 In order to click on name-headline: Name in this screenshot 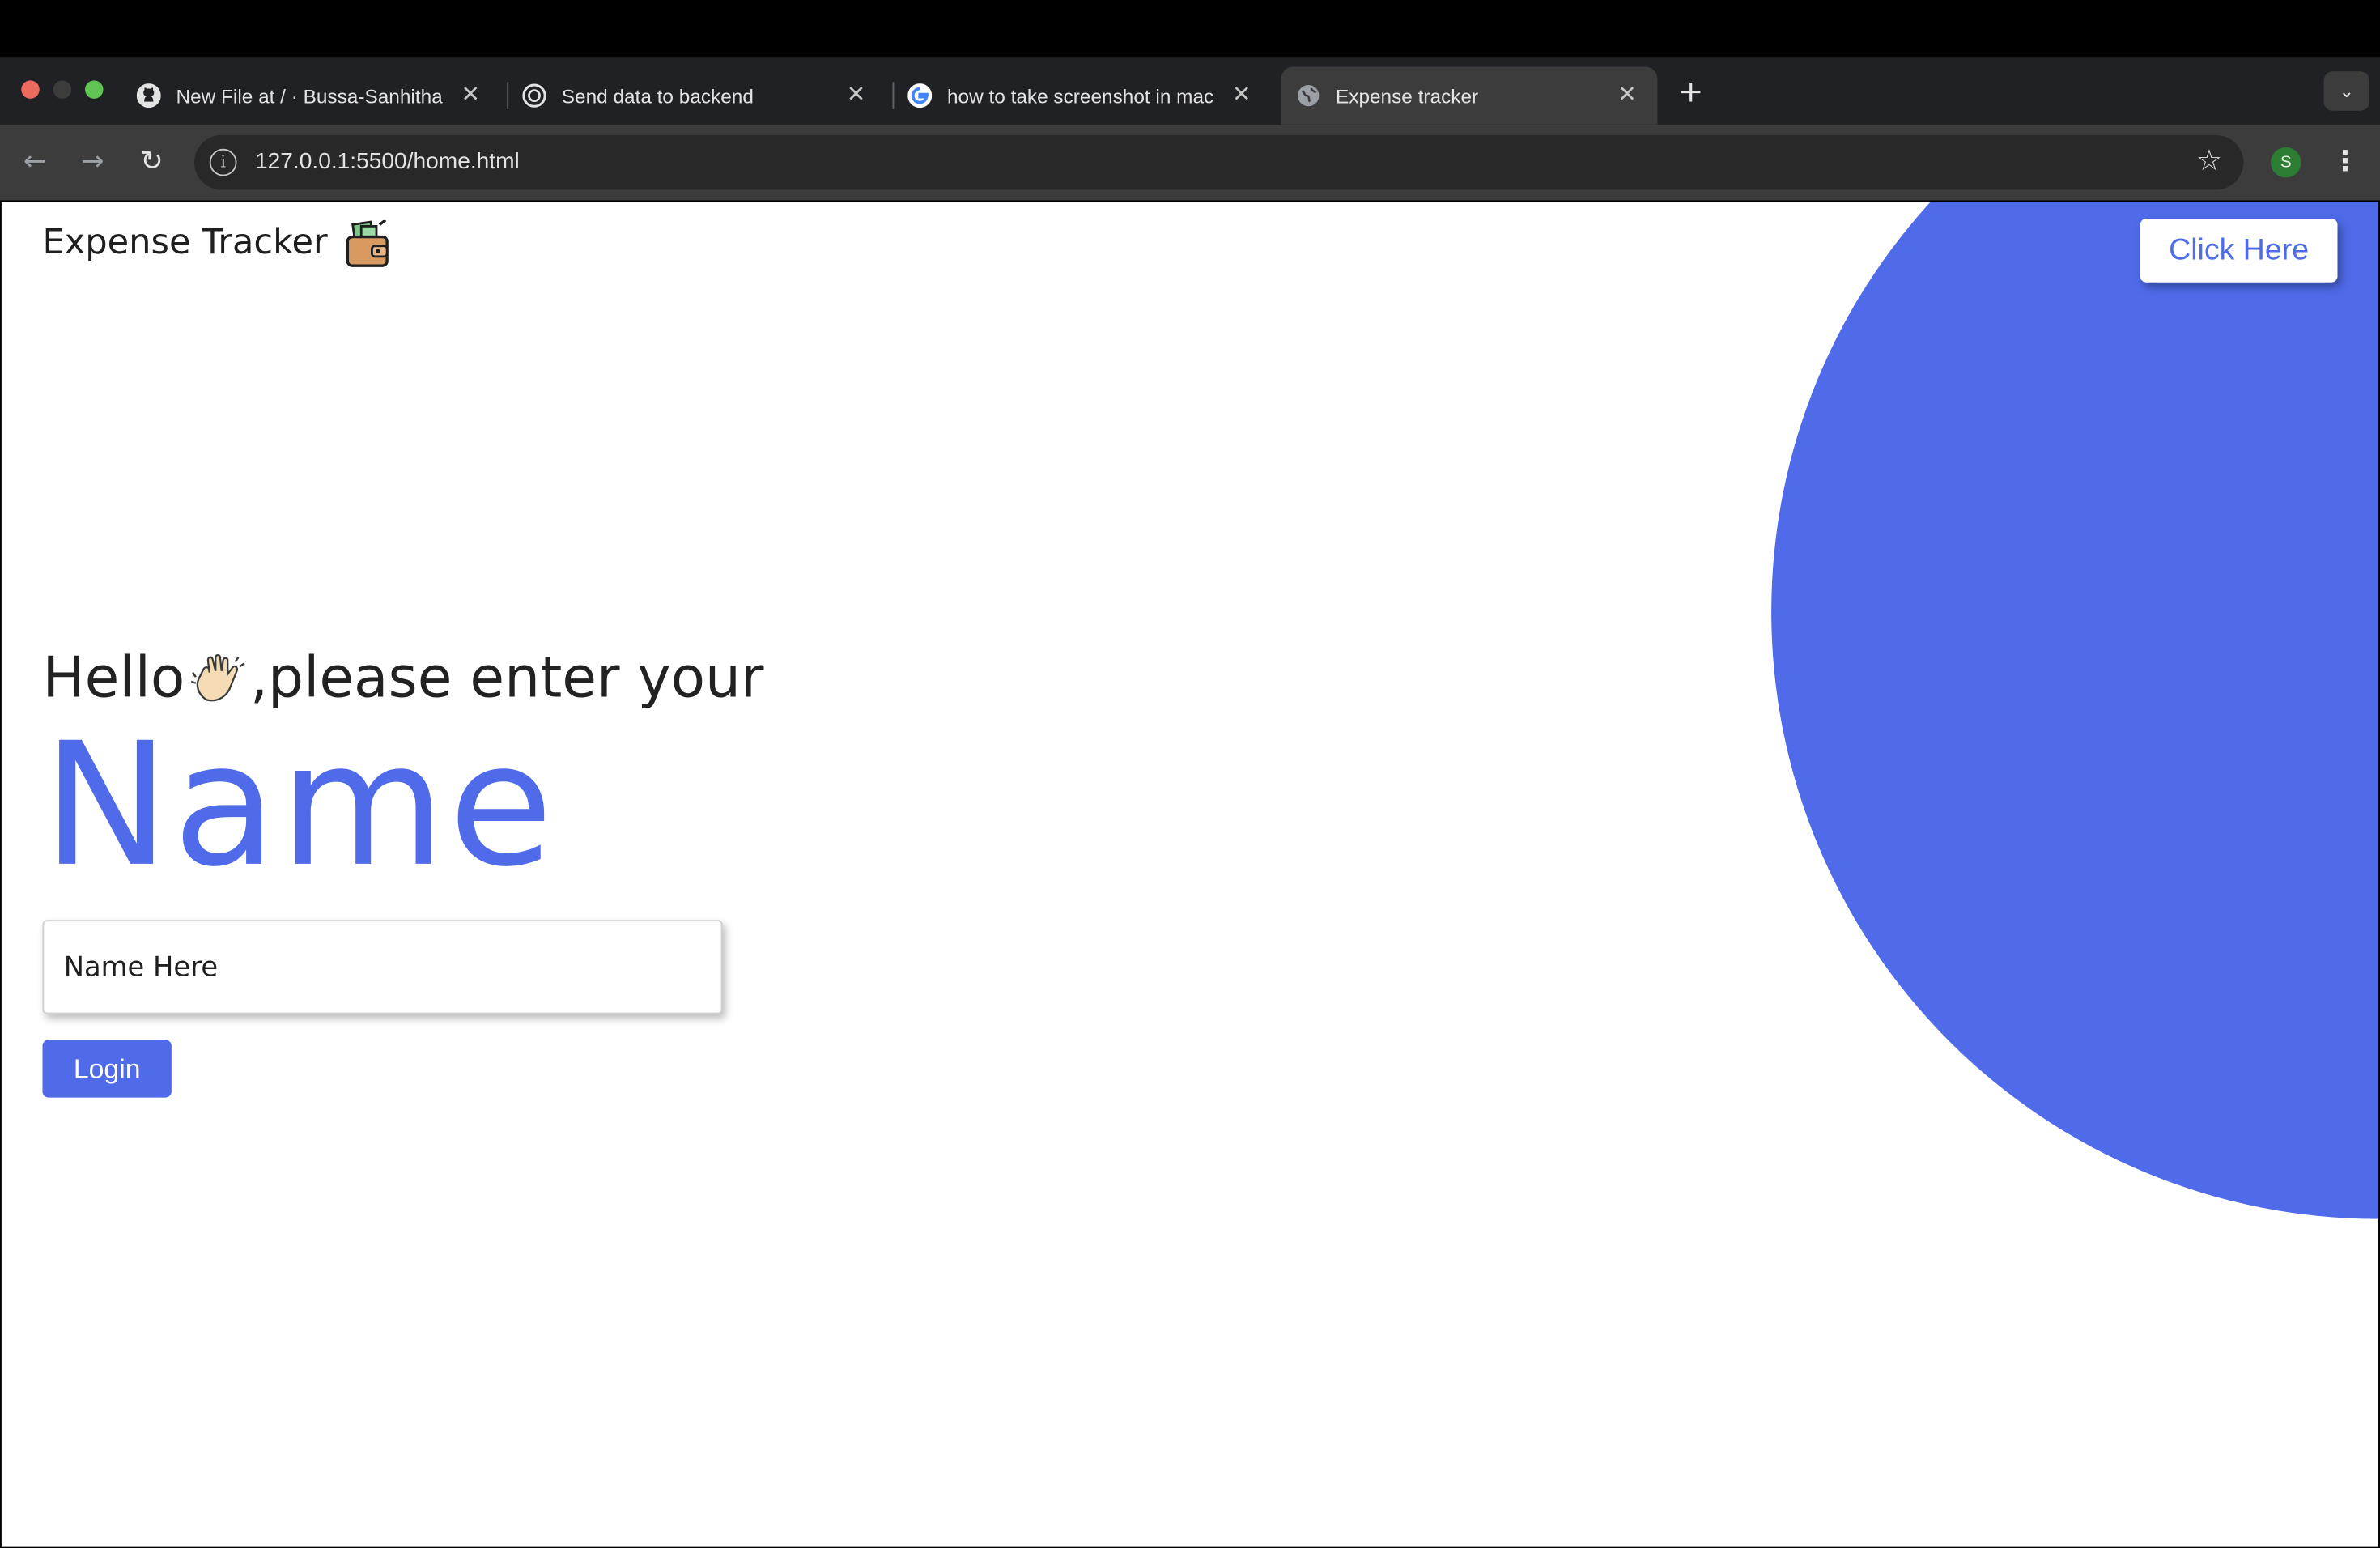, I will do `click(299, 806)`.